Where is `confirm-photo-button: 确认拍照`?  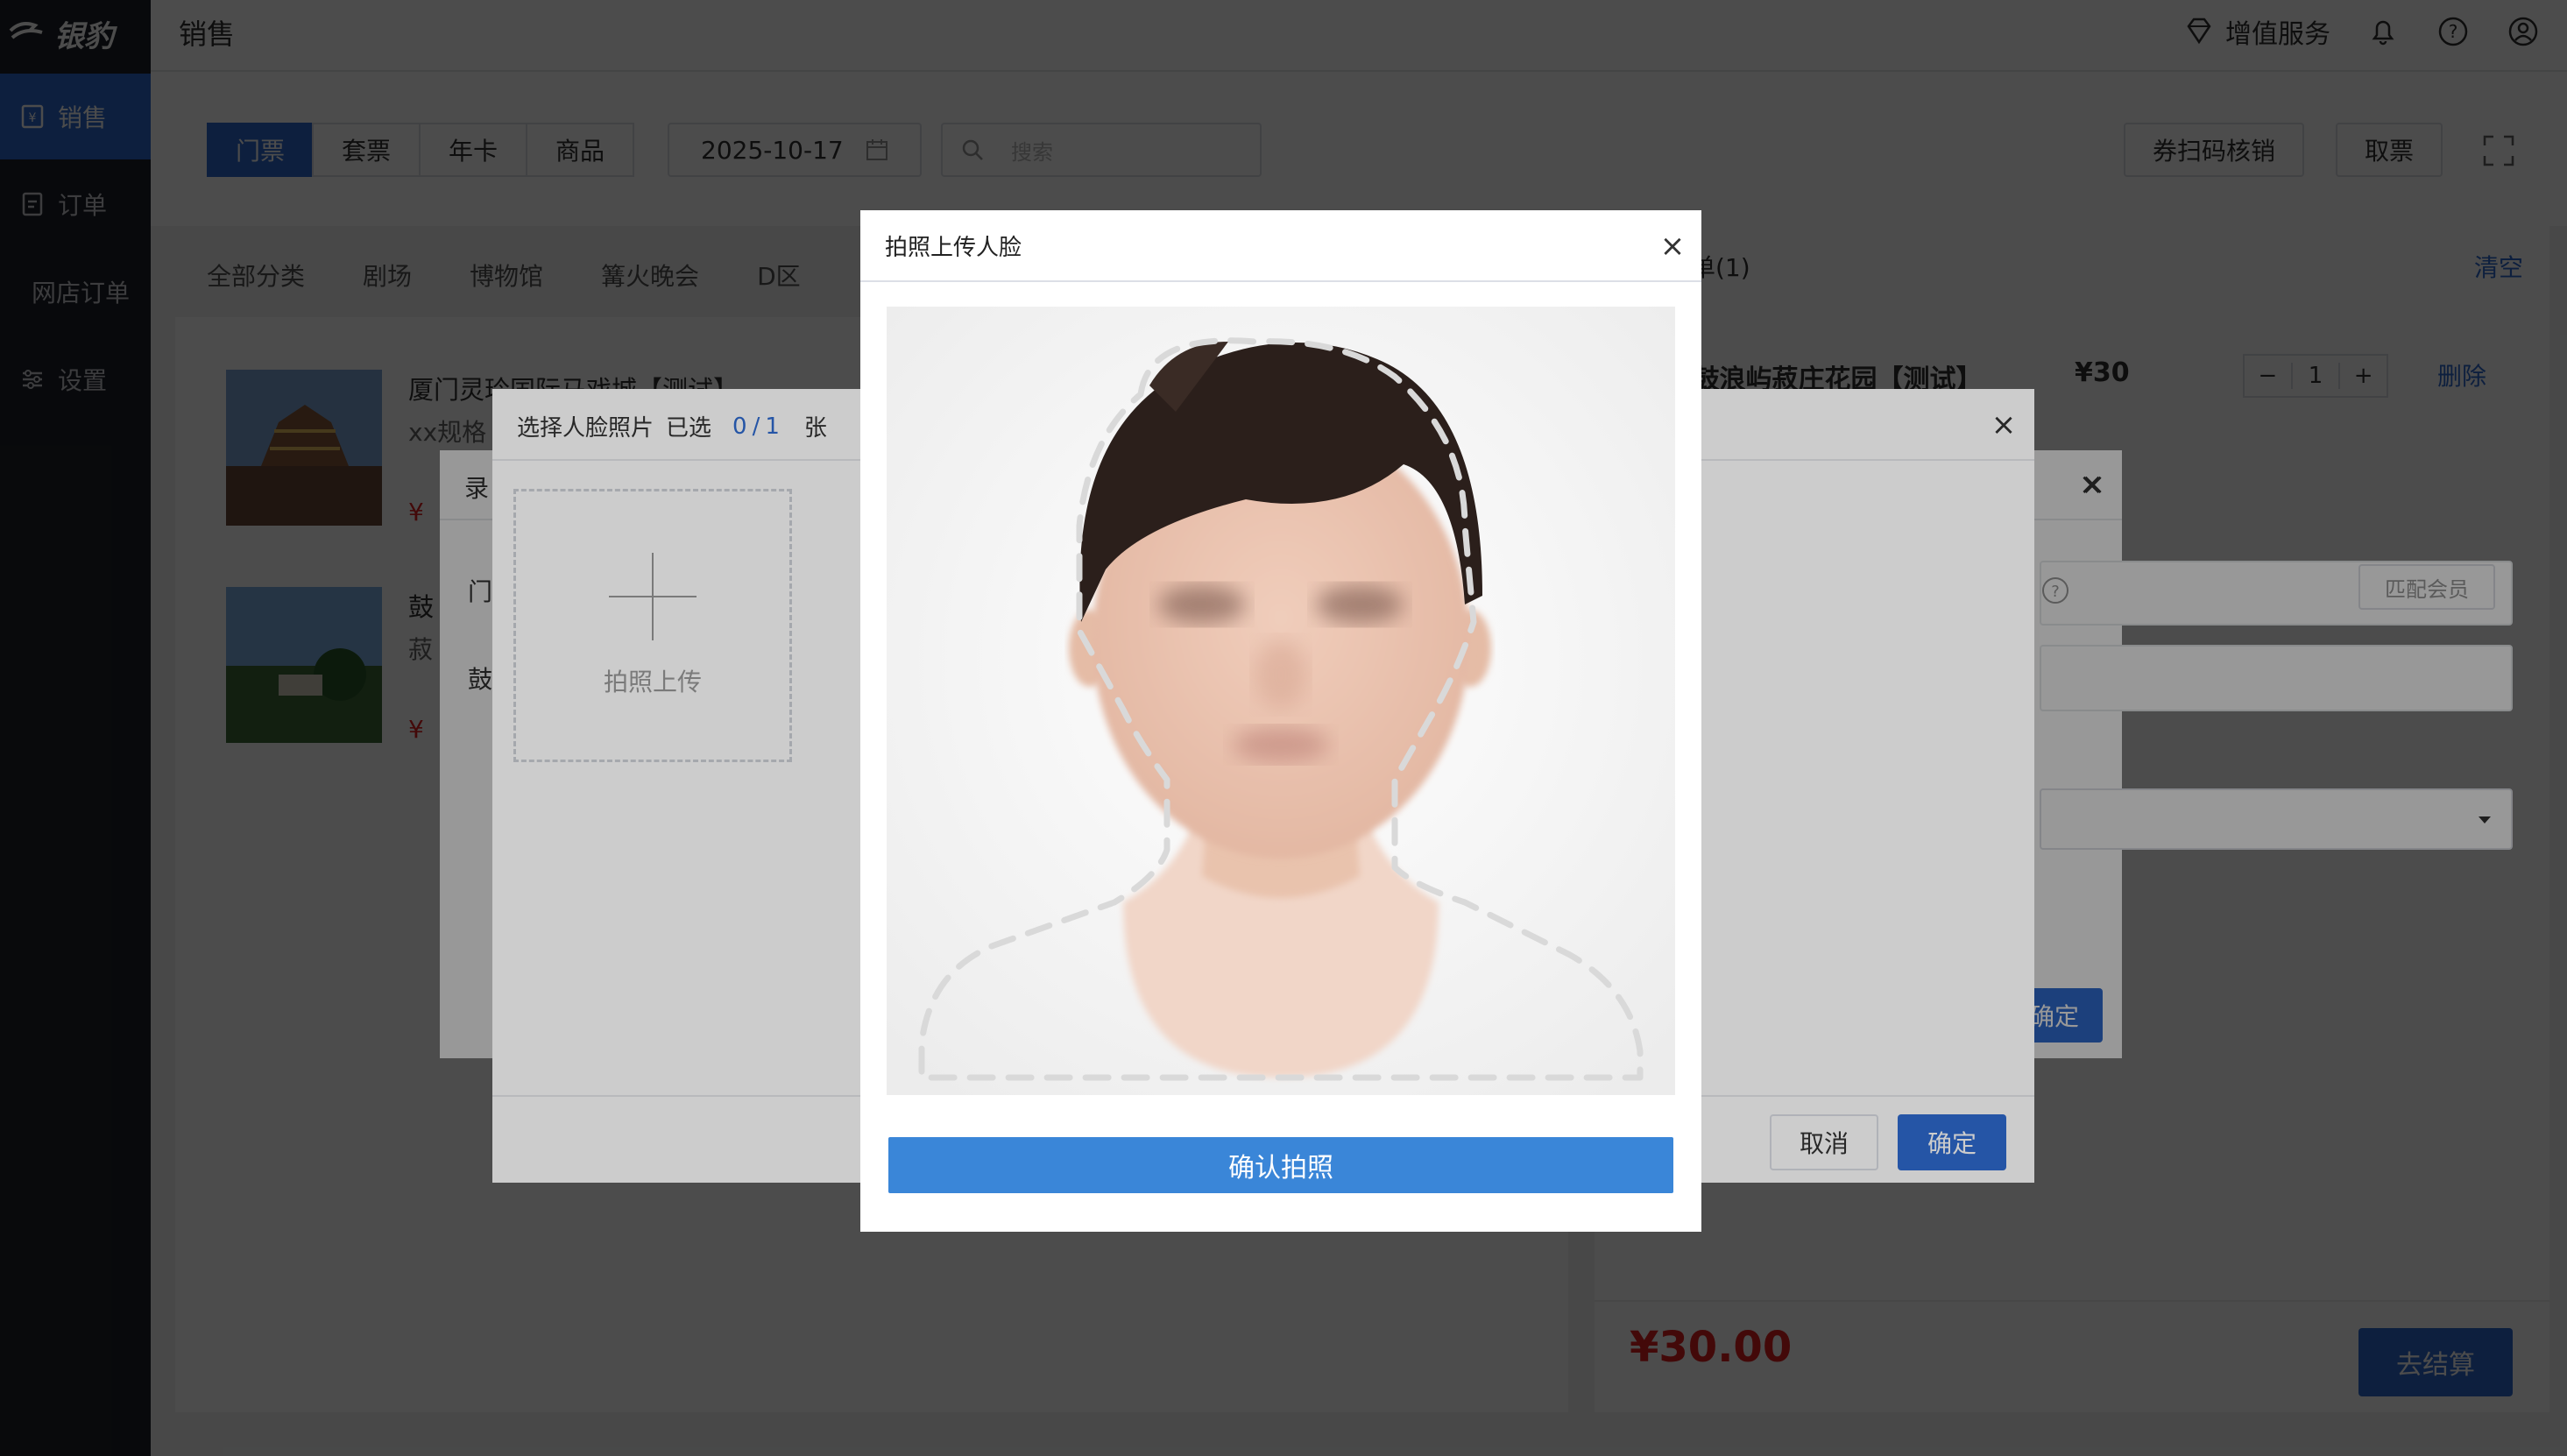 confirm-photo-button: 确认拍照 is located at coordinates (1280, 1165).